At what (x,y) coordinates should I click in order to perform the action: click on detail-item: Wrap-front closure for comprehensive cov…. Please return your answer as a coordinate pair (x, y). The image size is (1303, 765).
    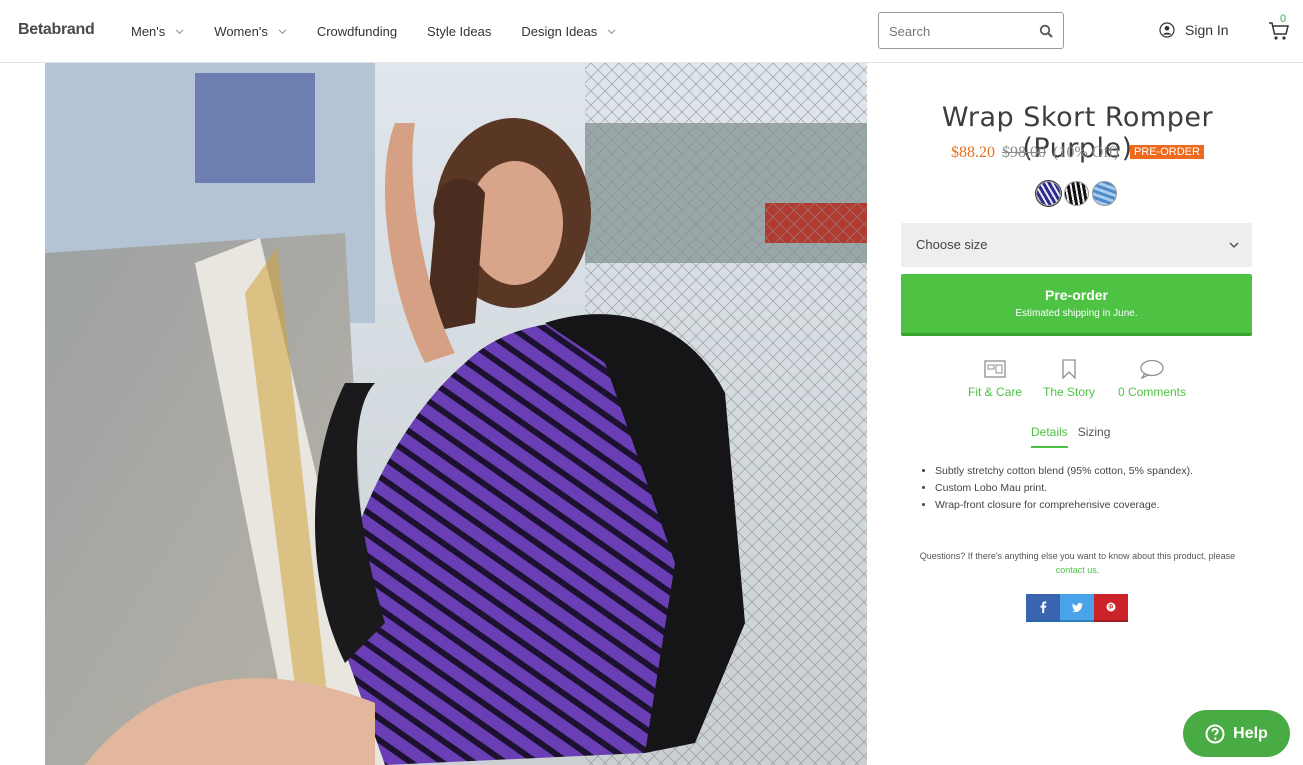
    Looking at the image, I should click on (1065, 505).